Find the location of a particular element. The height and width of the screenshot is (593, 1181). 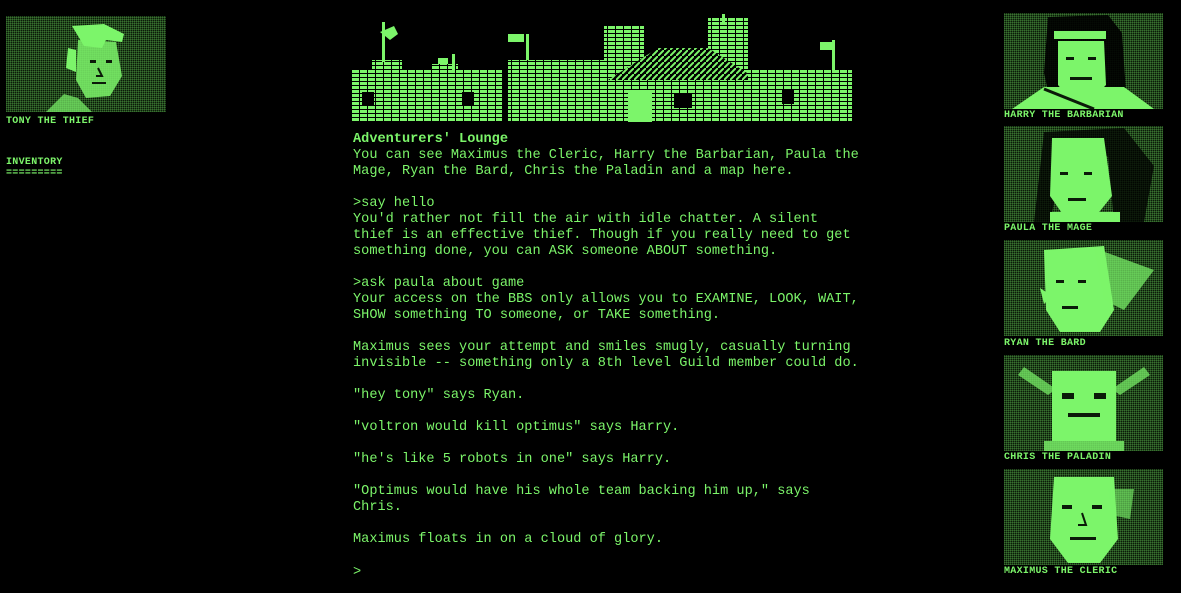

portrait-harry is located at coordinates (1083, 61).